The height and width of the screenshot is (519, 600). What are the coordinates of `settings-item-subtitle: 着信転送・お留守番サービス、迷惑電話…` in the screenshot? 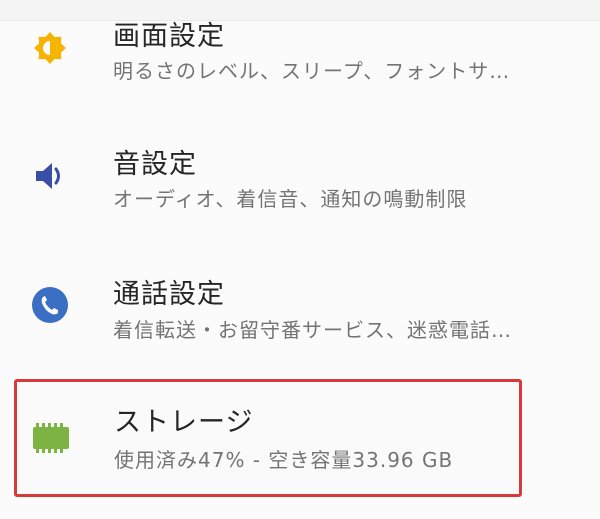 It's located at (312, 330).